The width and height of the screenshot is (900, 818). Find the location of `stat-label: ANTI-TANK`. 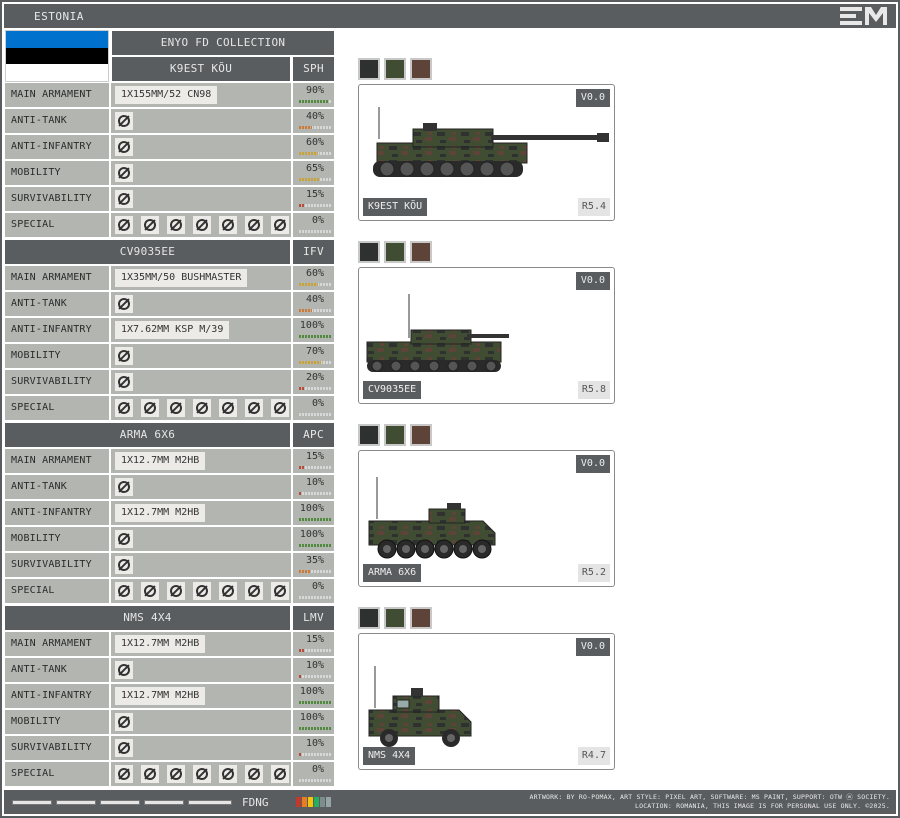

stat-label: ANTI-TANK is located at coordinates (57, 121).